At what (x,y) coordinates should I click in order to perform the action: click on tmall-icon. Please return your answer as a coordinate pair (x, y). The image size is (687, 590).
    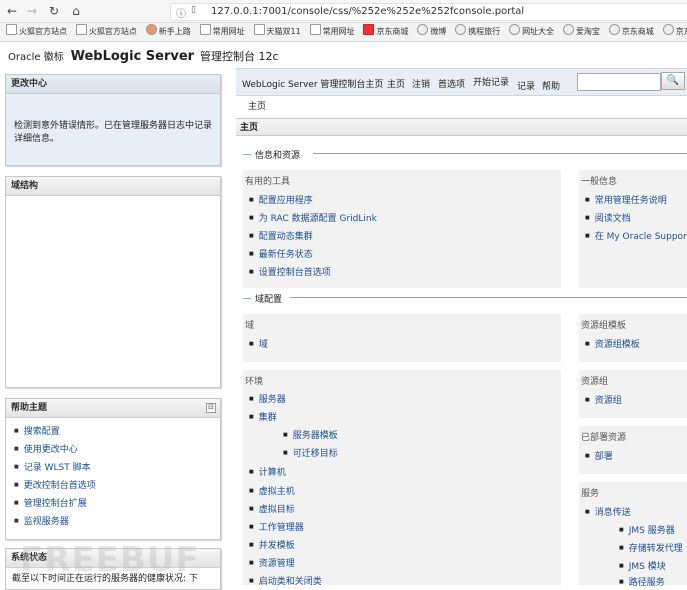
    Looking at the image, I should click on (259, 29).